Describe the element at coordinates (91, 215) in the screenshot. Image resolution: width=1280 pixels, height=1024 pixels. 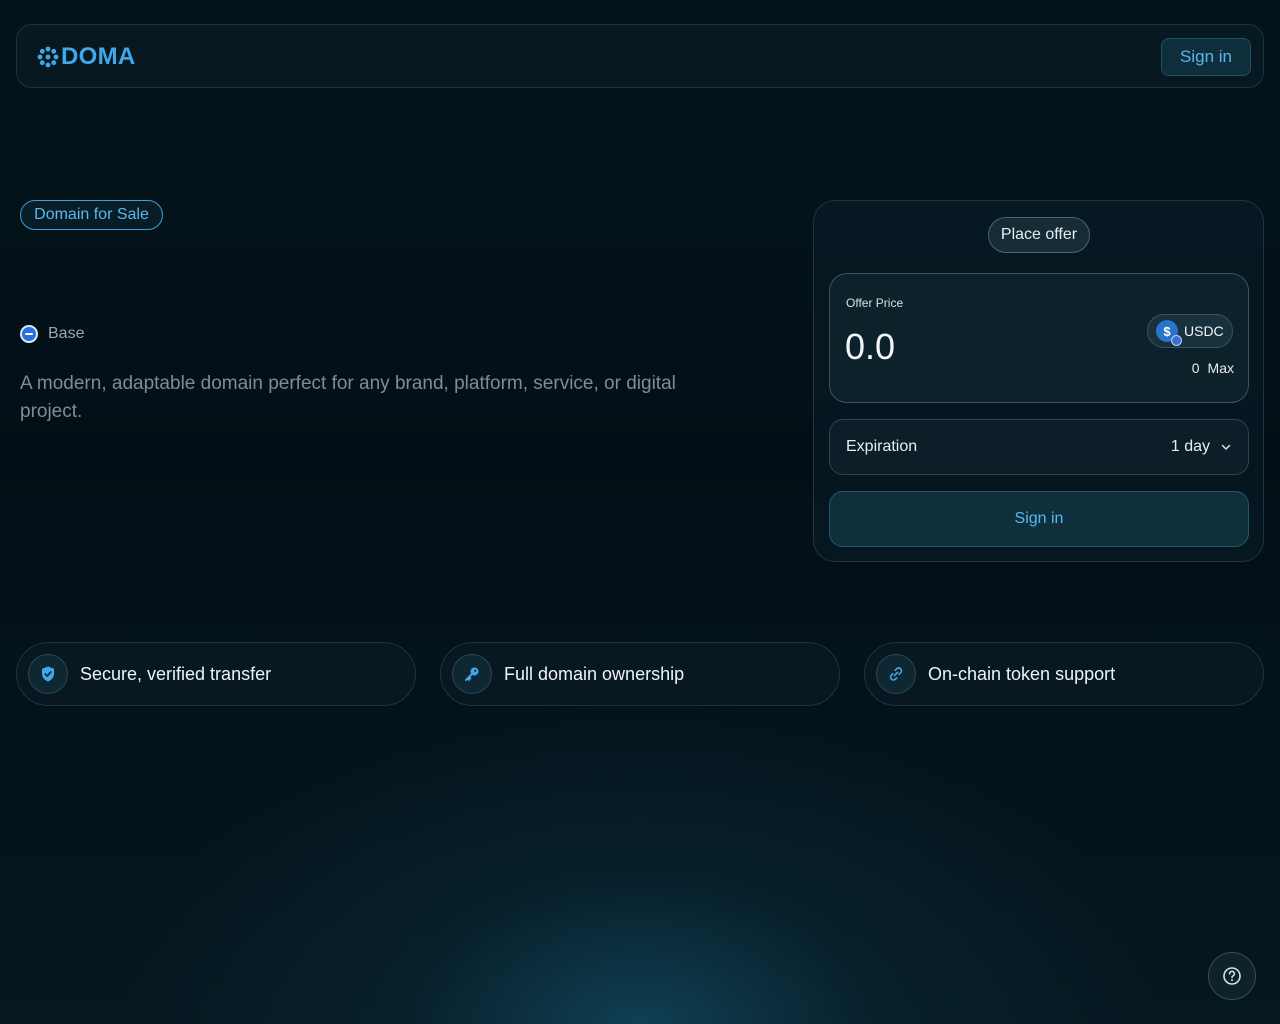
I see `domain-for-sale-badge: Domain for Sale` at that location.